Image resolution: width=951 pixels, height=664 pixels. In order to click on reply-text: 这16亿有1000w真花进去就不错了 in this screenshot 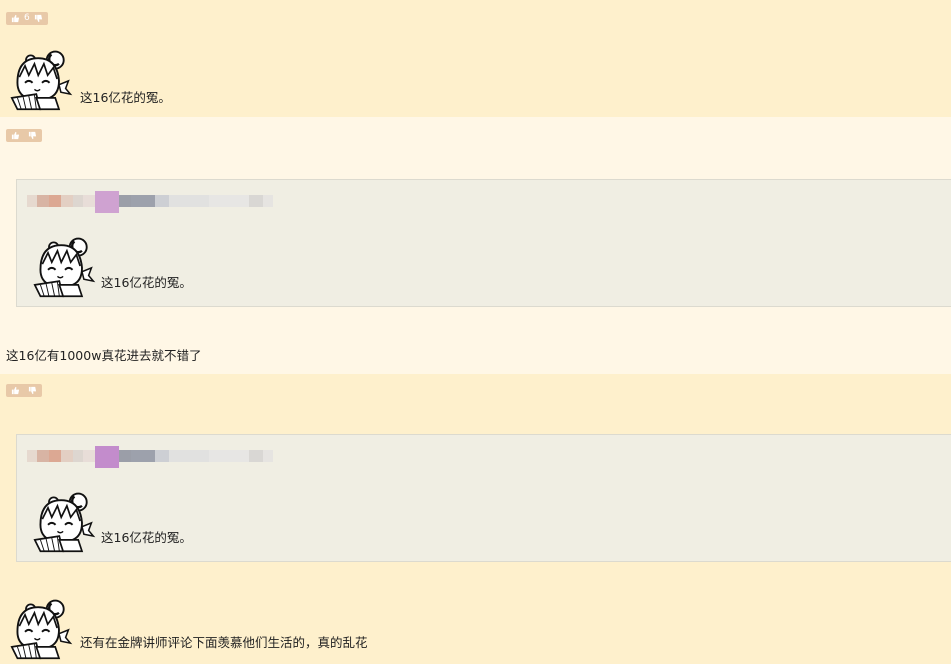, I will do `click(104, 355)`.